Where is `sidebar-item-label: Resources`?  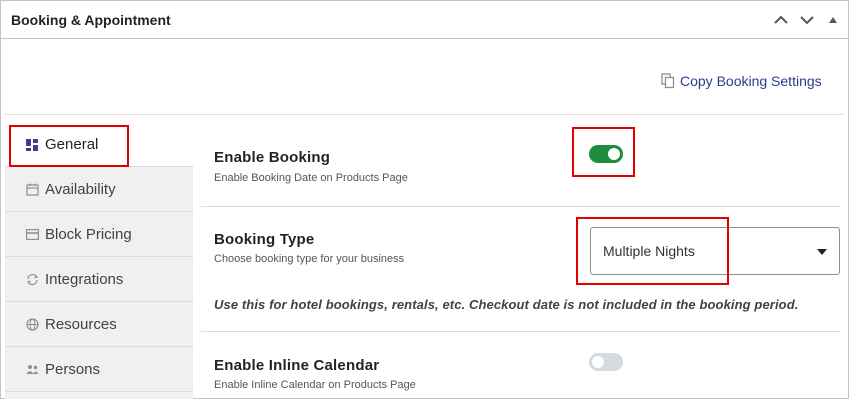 sidebar-item-label: Resources is located at coordinates (81, 324).